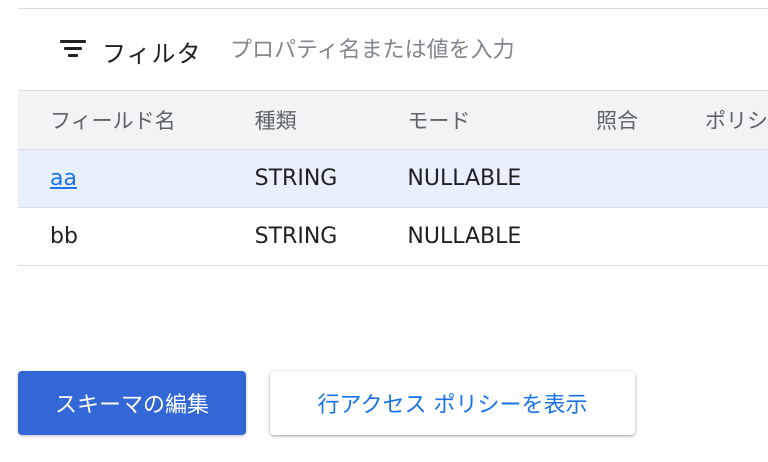 The image size is (768, 462). Describe the element at coordinates (393, 8) in the screenshot. I see `divider` at that location.